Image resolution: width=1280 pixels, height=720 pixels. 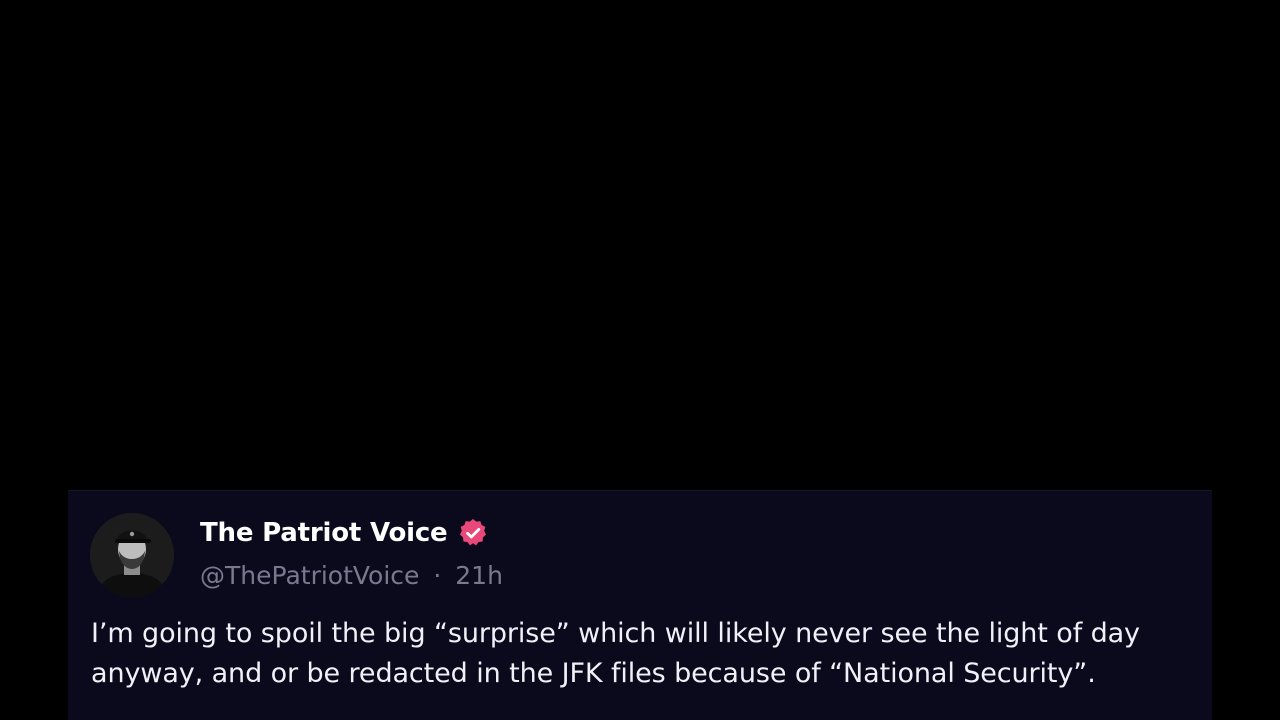 I want to click on post-meta: @ThePatriotVoice · 21h, so click(x=351, y=575).